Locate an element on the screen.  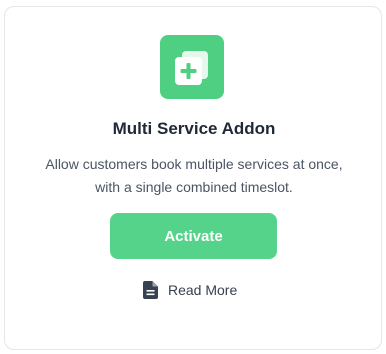
addon-title: Multi Service Addon is located at coordinates (194, 128).